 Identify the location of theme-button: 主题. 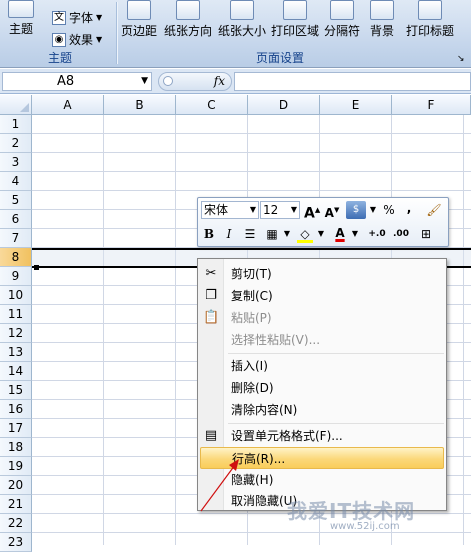
(21, 18).